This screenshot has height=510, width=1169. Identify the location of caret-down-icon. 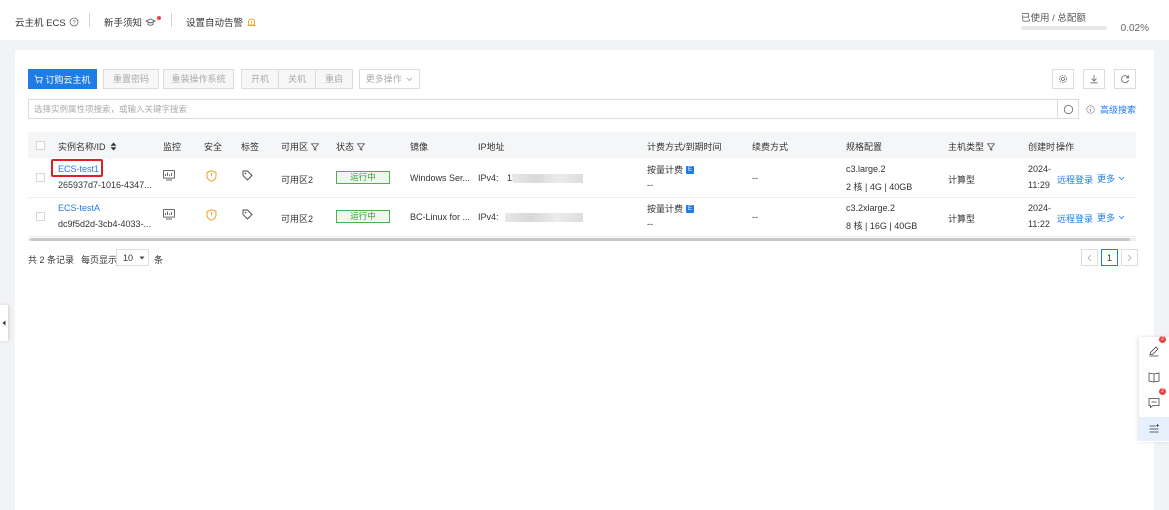
(142, 257).